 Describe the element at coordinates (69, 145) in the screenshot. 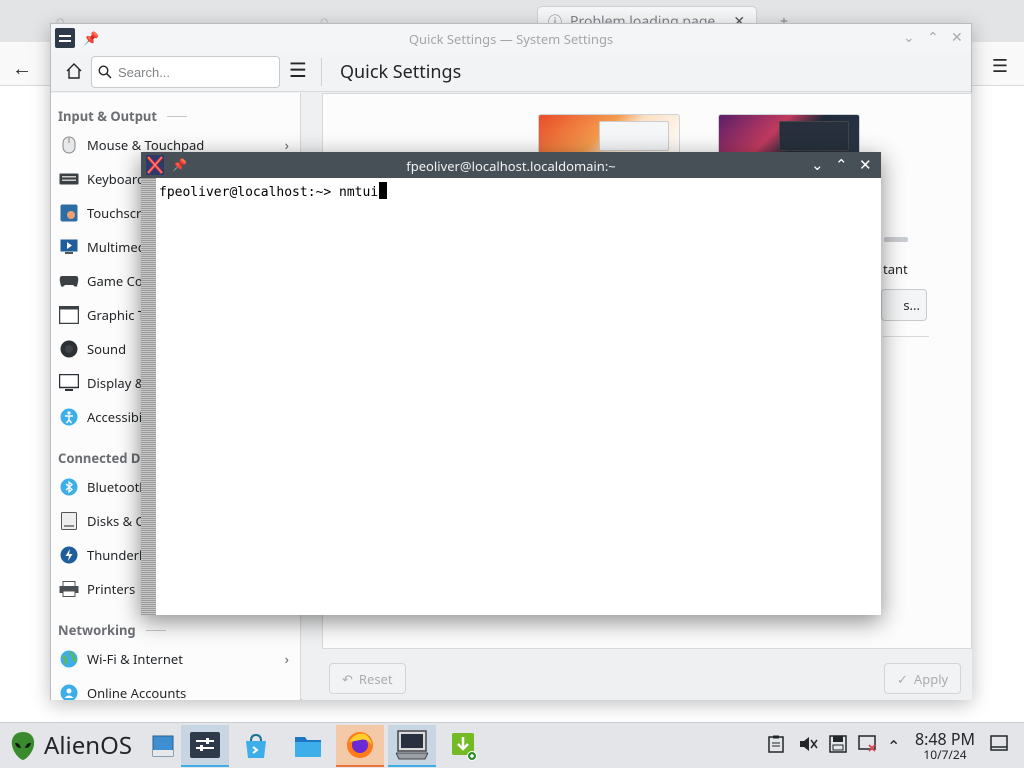

I see `mouse-icon` at that location.